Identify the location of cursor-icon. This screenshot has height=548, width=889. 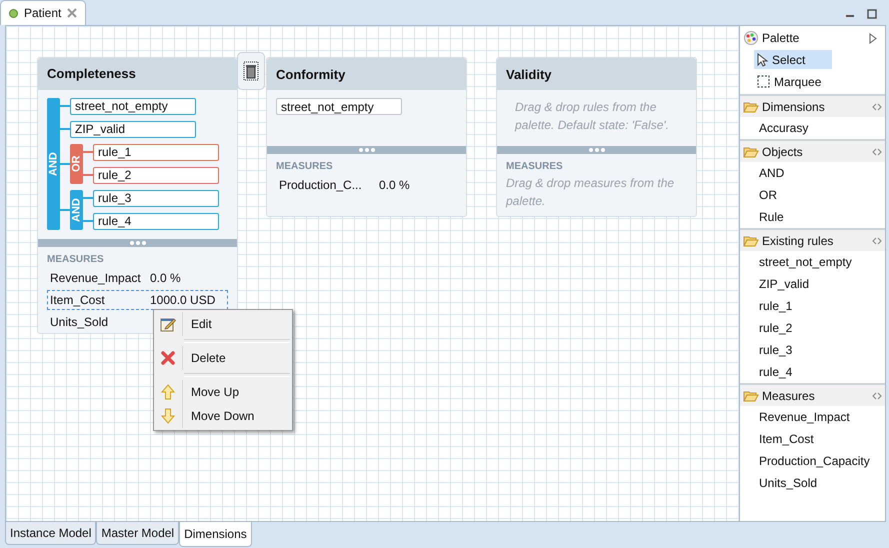
(763, 59).